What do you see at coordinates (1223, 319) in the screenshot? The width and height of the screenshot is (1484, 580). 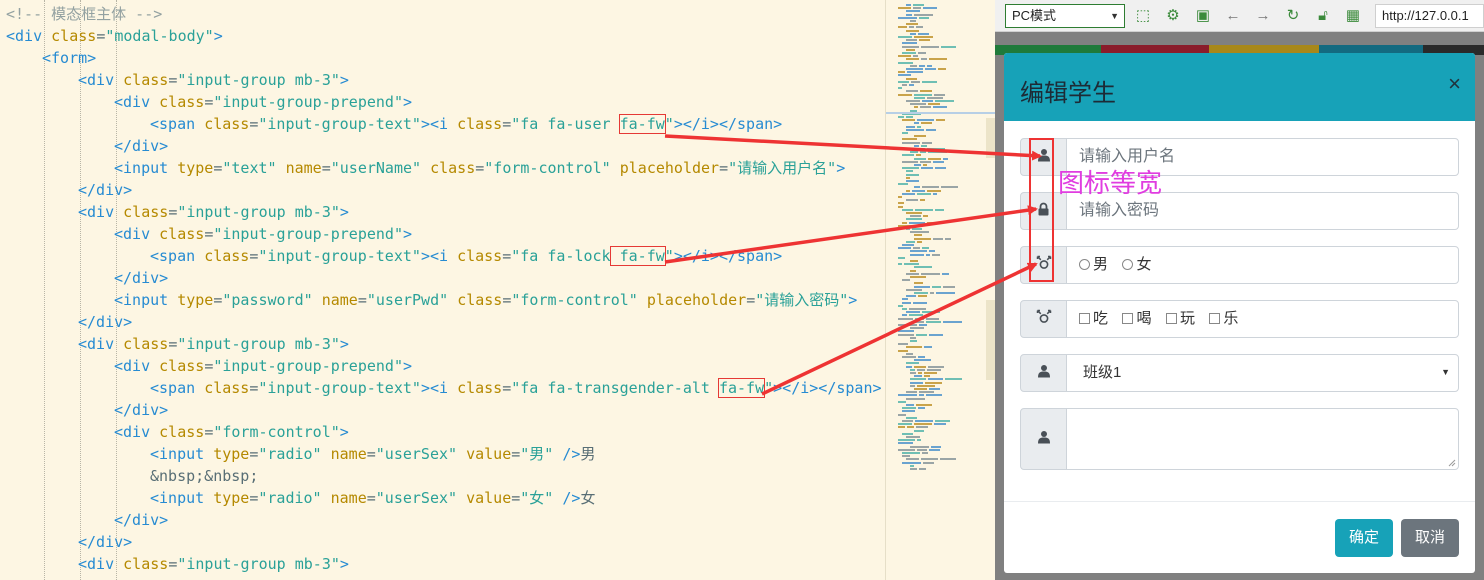 I see `hobby-option-fun: 乐` at bounding box center [1223, 319].